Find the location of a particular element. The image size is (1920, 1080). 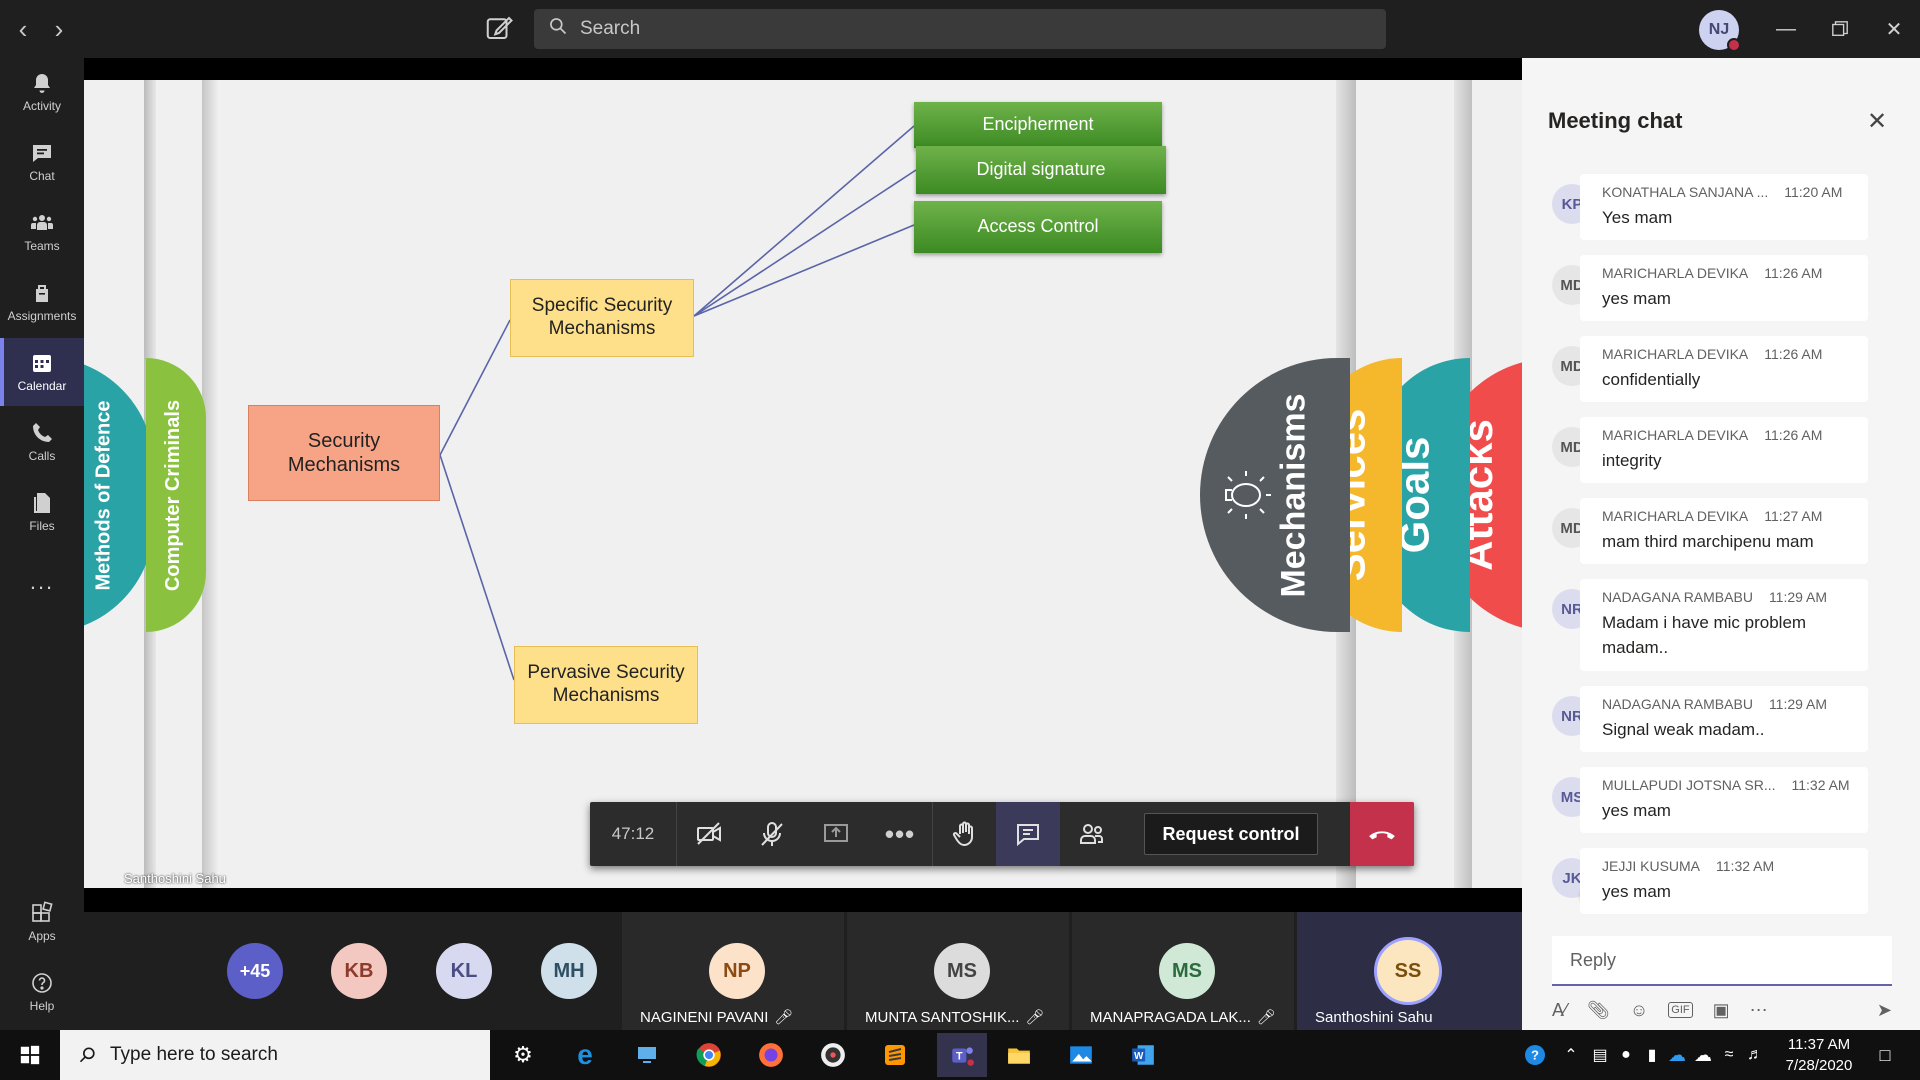

participant-name: MANAPRAGADA LAK... 🎤︎ is located at coordinates (1183, 1017).